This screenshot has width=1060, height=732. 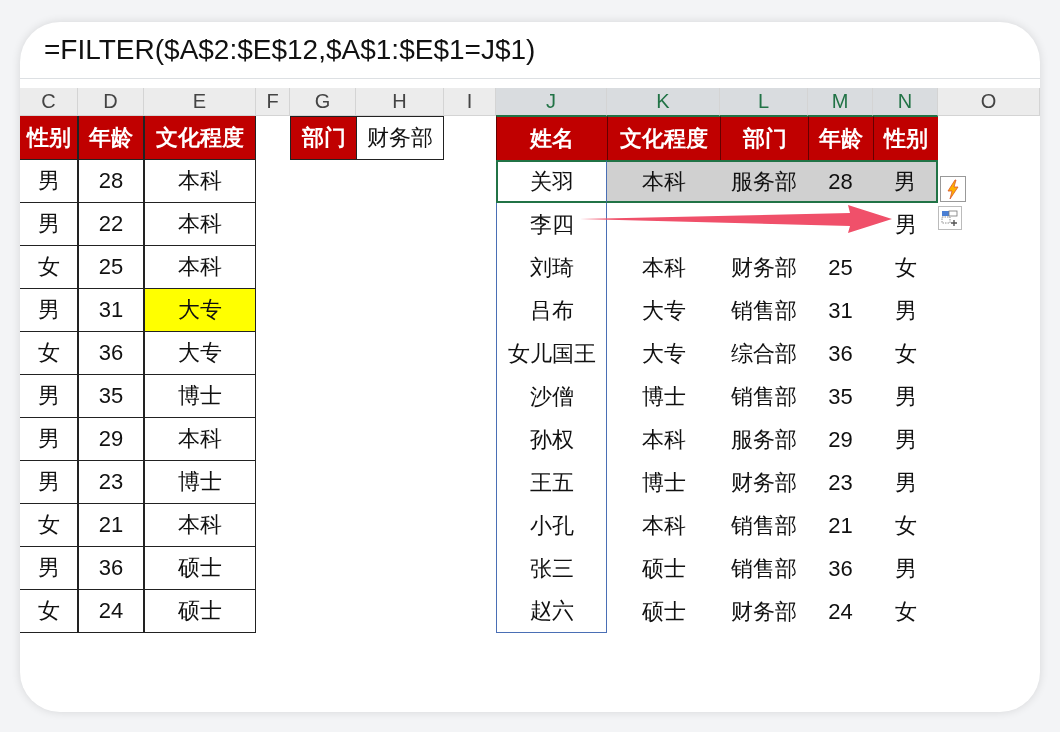 I want to click on column-header: L, so click(x=764, y=102).